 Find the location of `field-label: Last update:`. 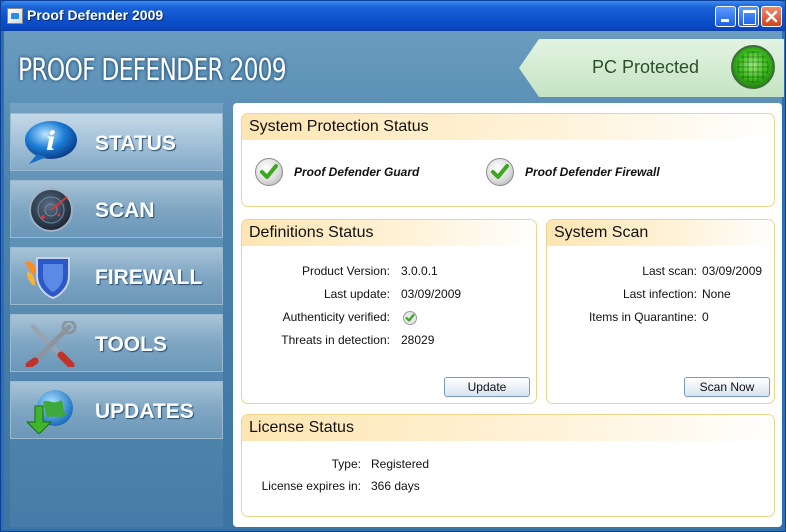

field-label: Last update: is located at coordinates (356, 294).